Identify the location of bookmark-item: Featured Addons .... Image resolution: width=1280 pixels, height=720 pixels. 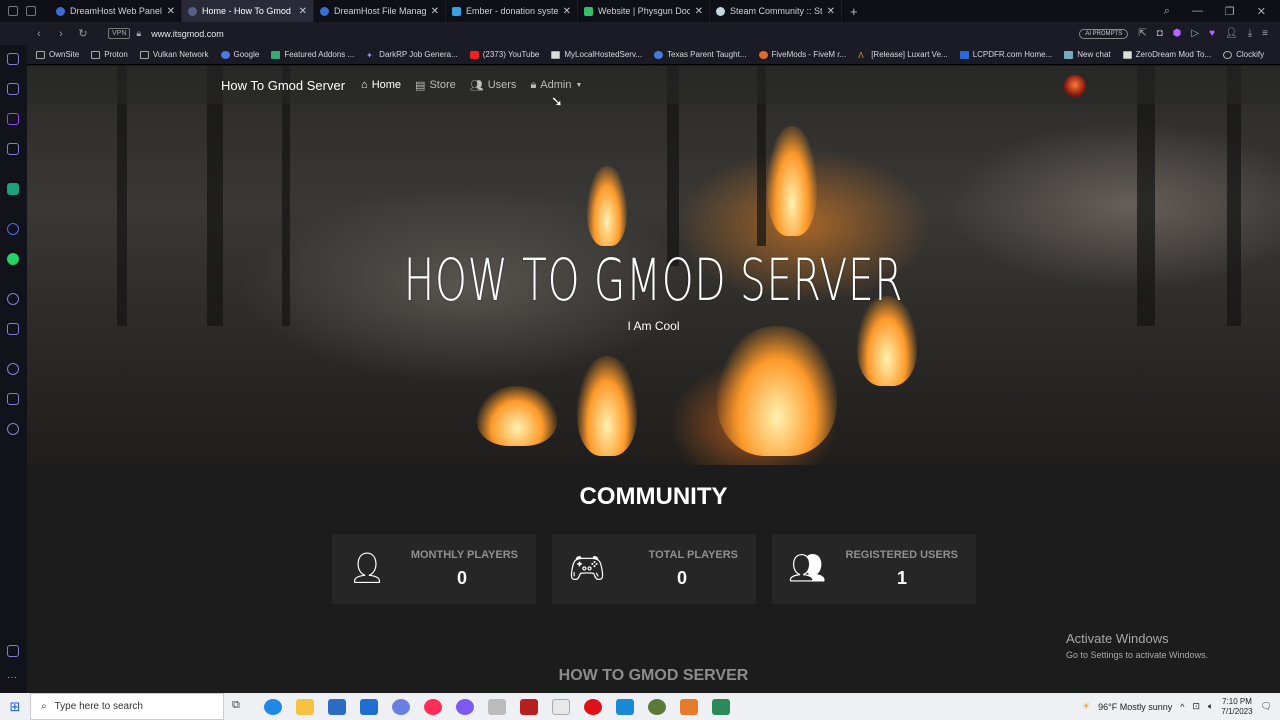
(312, 54).